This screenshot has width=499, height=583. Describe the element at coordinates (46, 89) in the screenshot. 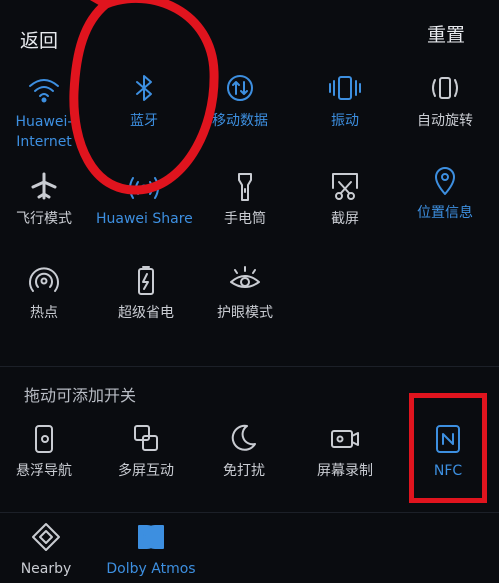

I see `wifi-icon` at that location.